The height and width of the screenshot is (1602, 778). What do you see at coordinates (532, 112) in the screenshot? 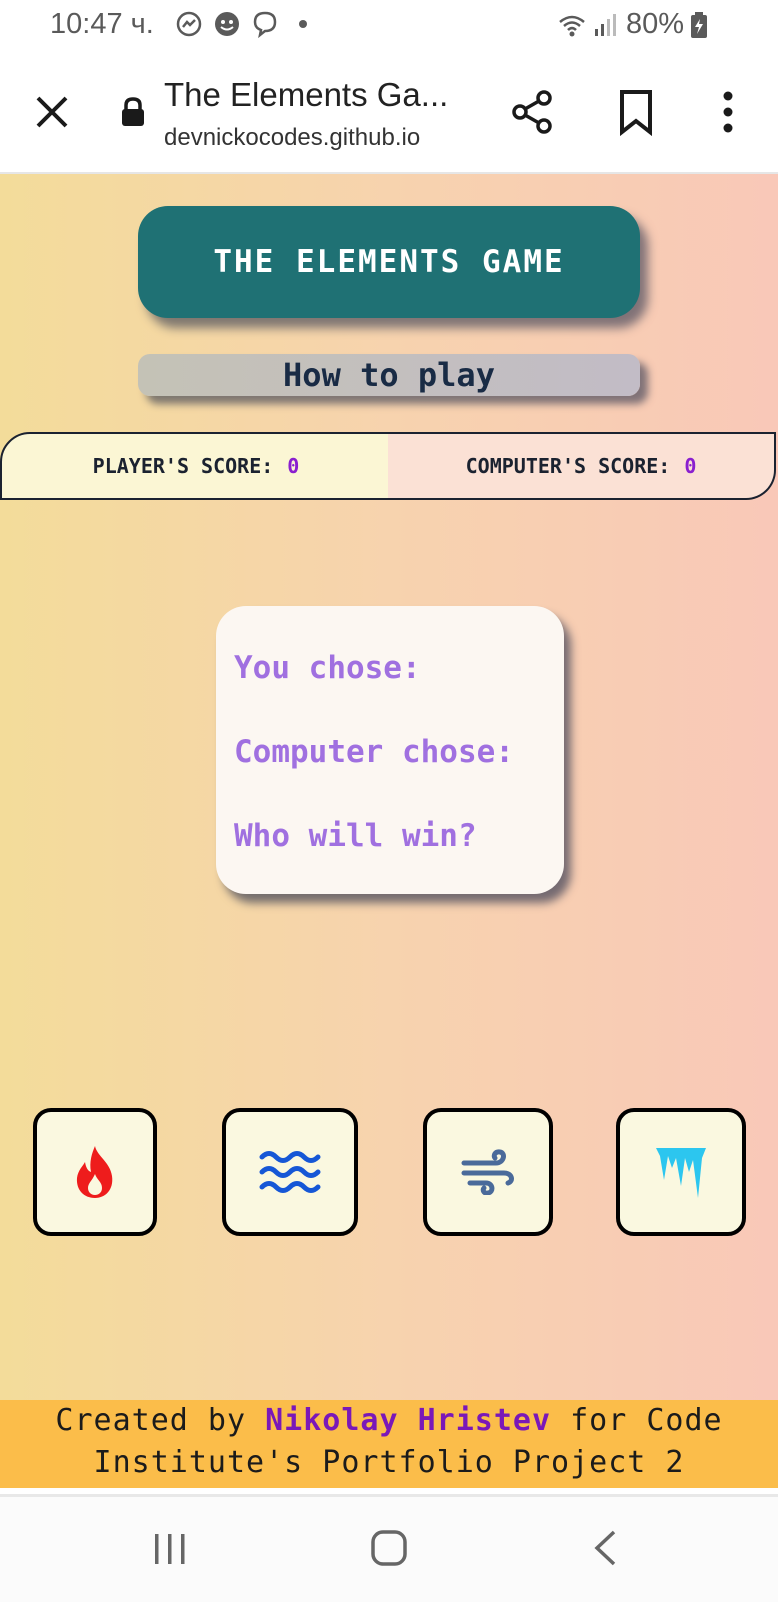
I see `share-icon` at bounding box center [532, 112].